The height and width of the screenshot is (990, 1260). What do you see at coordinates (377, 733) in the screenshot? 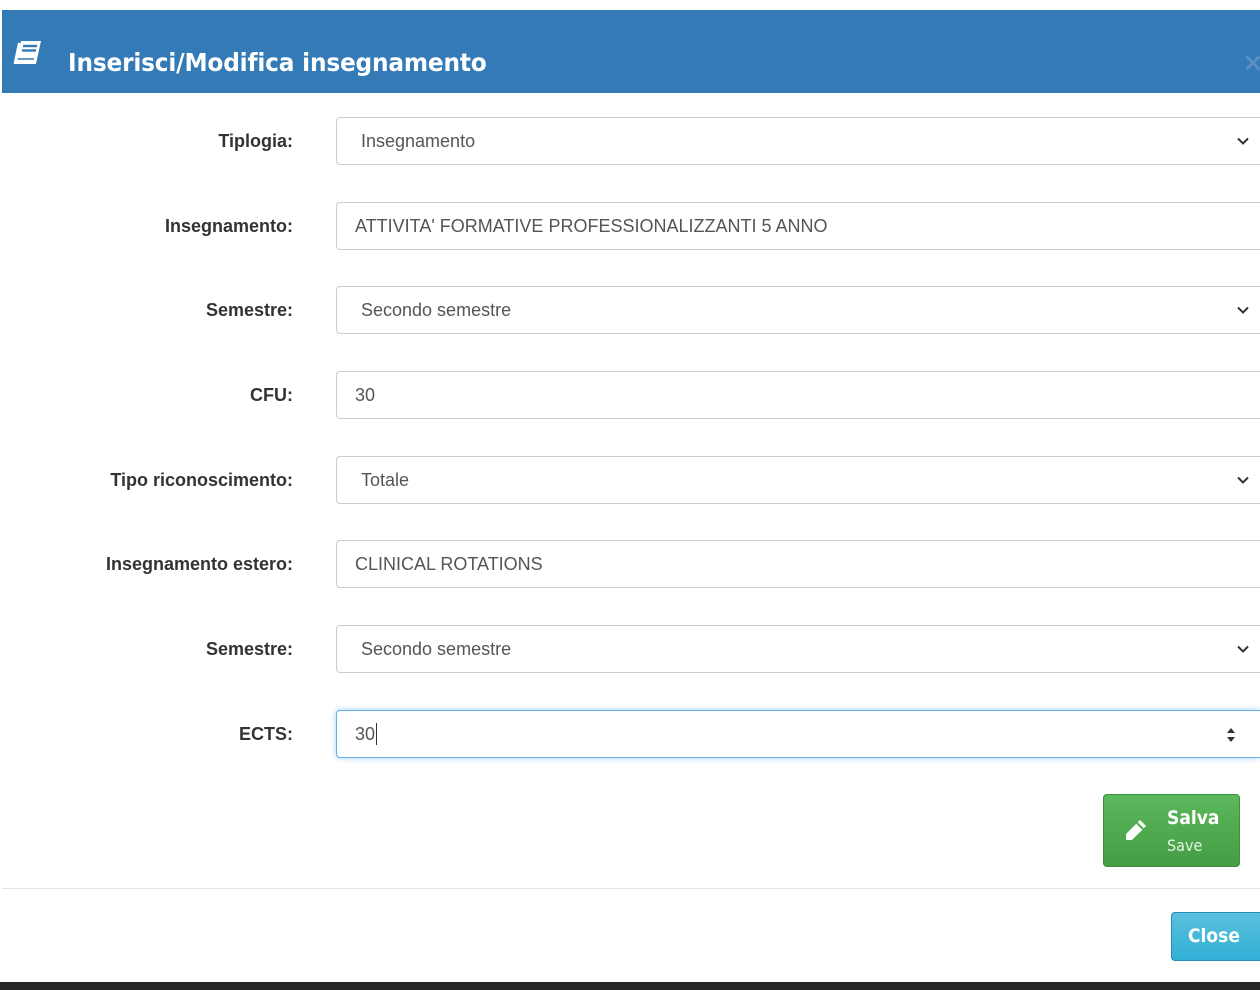
I see `text-cursor` at bounding box center [377, 733].